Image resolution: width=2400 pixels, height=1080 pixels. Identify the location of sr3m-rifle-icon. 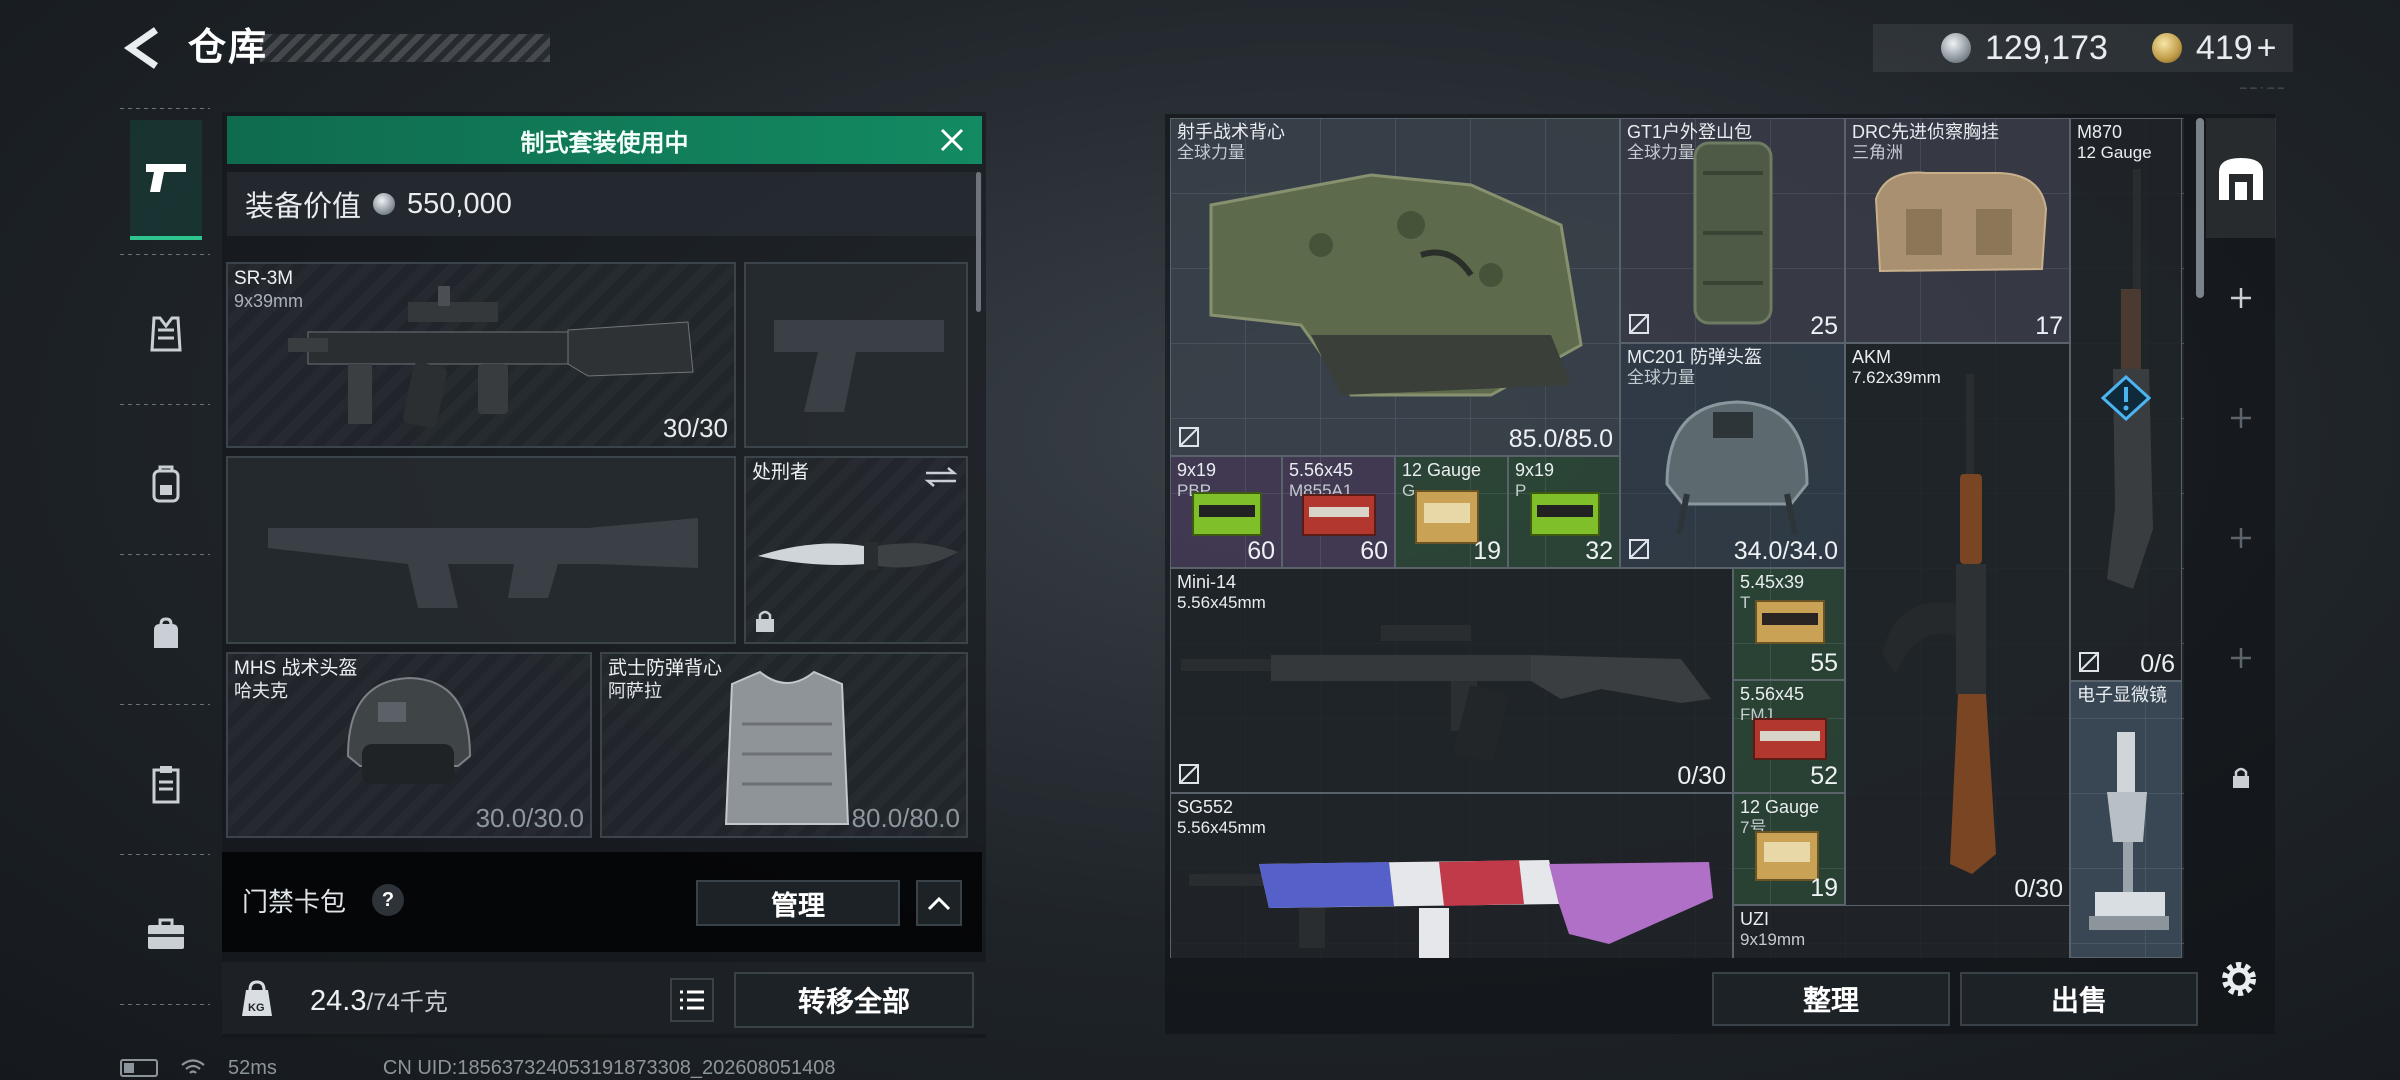
(491, 357).